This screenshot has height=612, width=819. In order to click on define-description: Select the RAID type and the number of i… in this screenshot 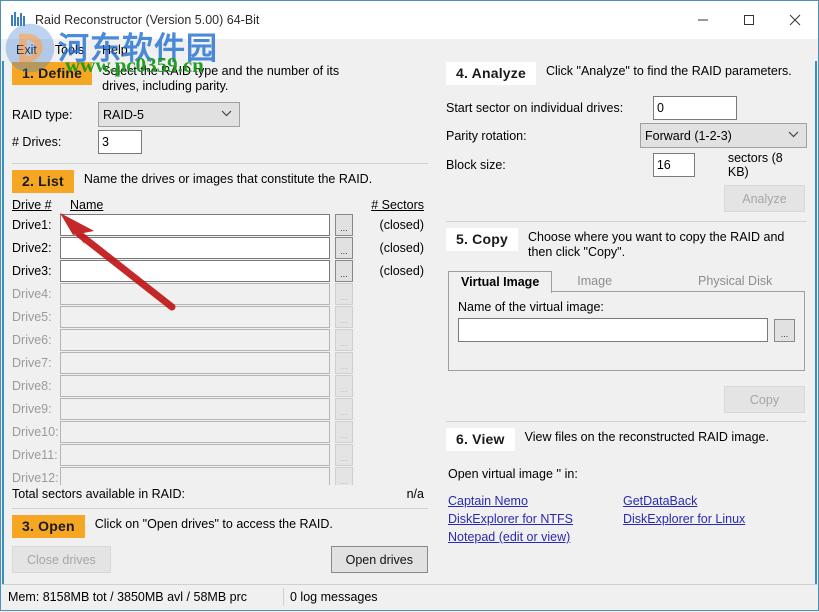, I will do `click(221, 78)`.